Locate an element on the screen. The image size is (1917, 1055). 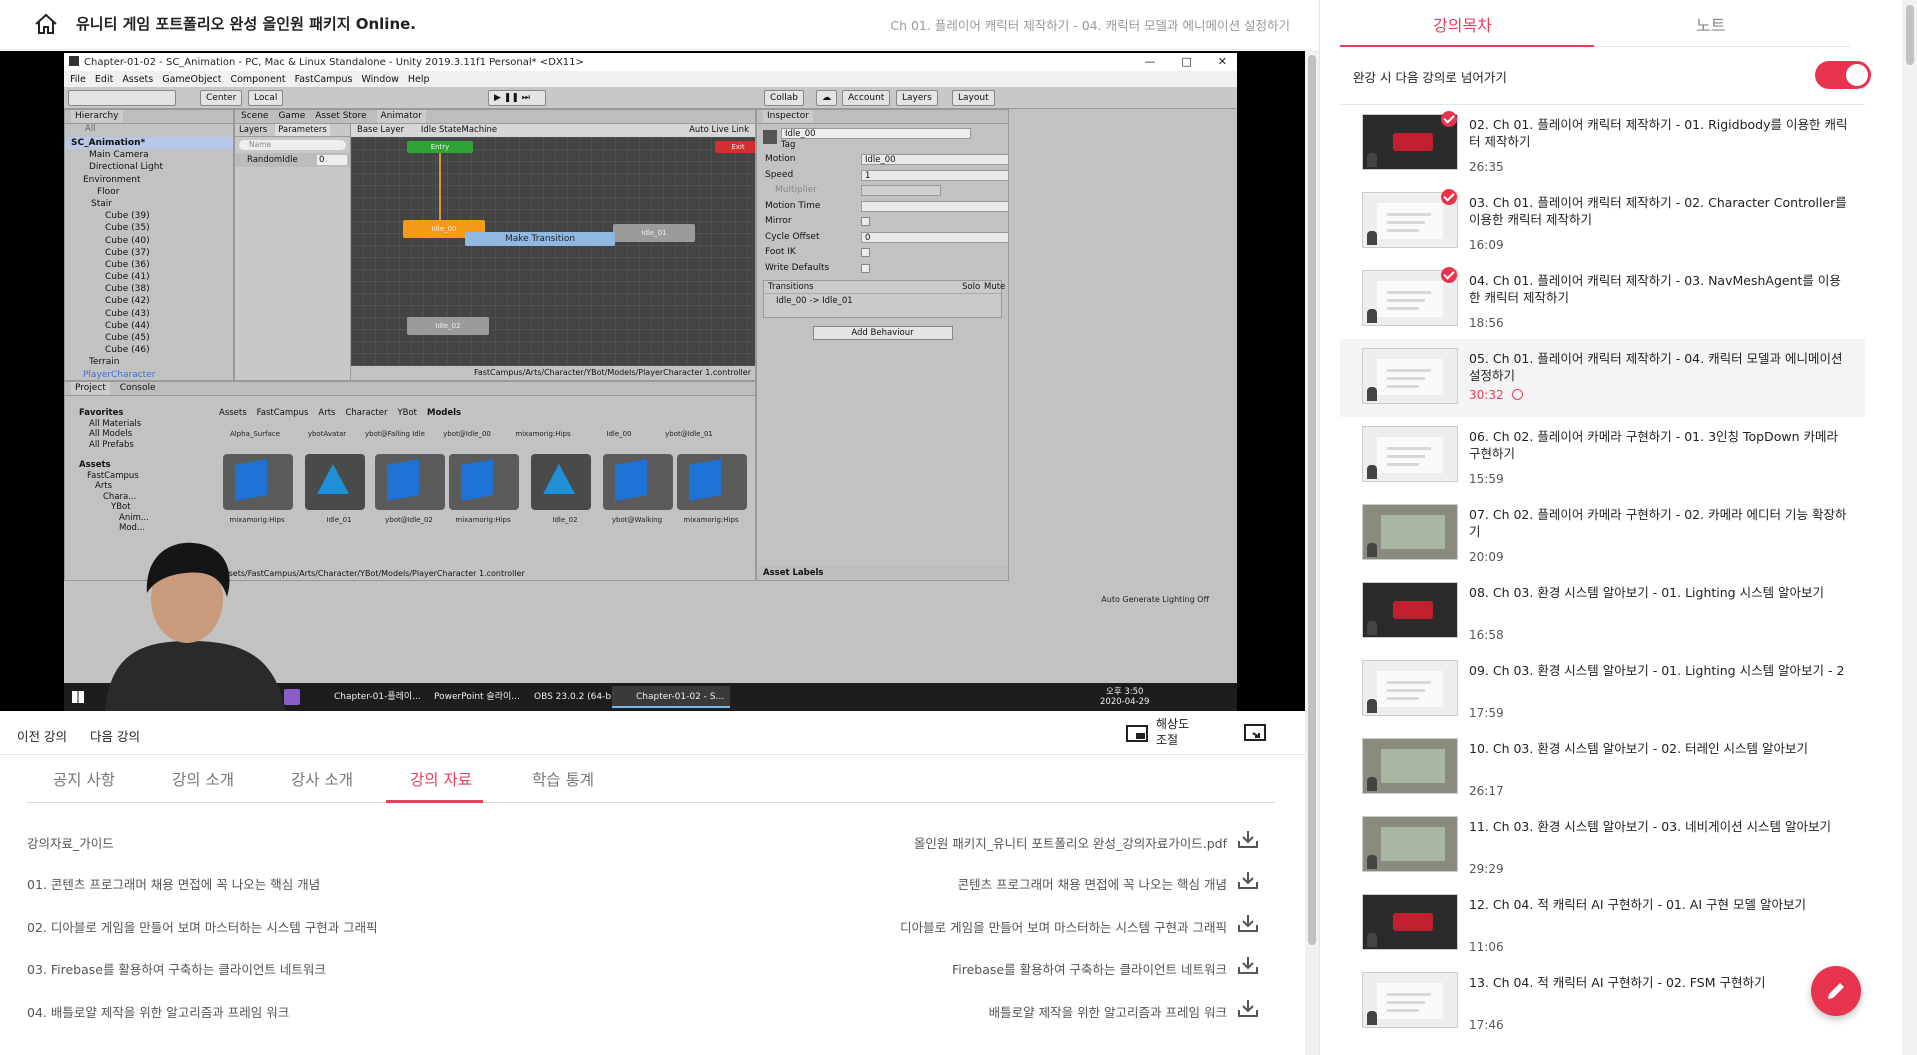
material-file-link: 콘텐츠 프로그래머 채용 면접에 꼭 나오는 핵심 개념 is located at coordinates (1092, 883).